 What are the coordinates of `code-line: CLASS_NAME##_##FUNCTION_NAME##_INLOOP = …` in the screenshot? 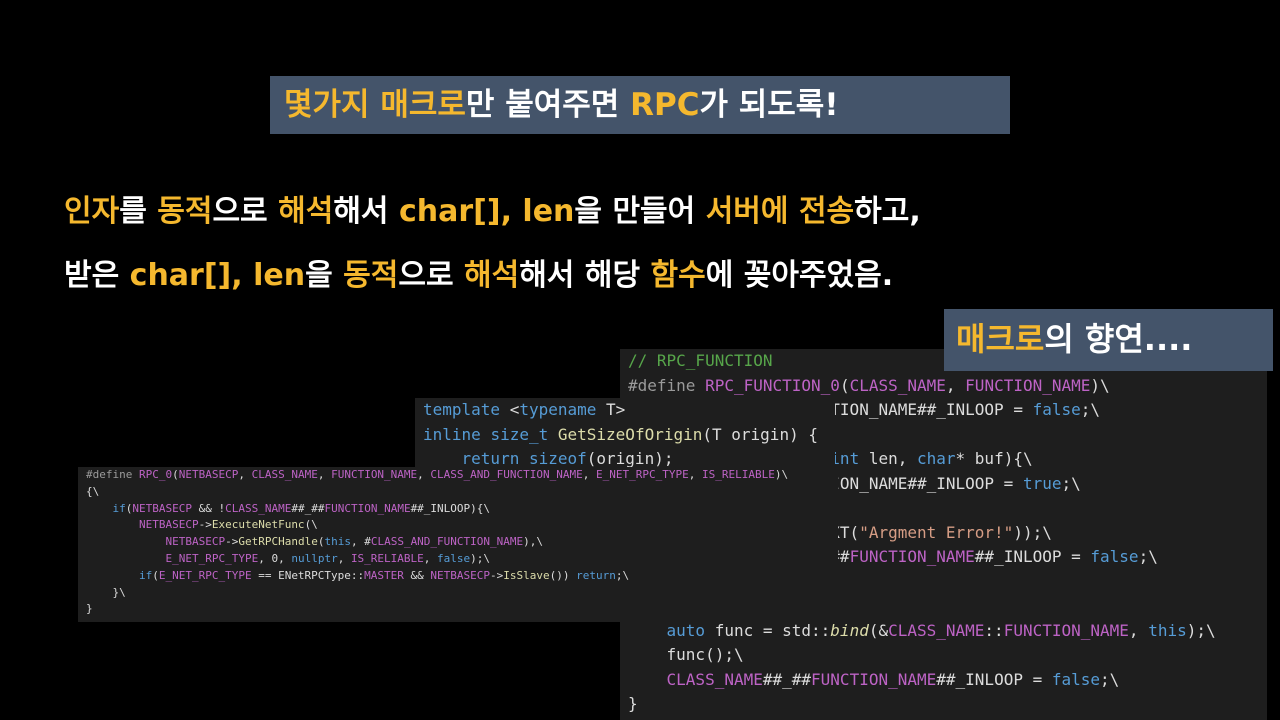 It's located at (893, 679).